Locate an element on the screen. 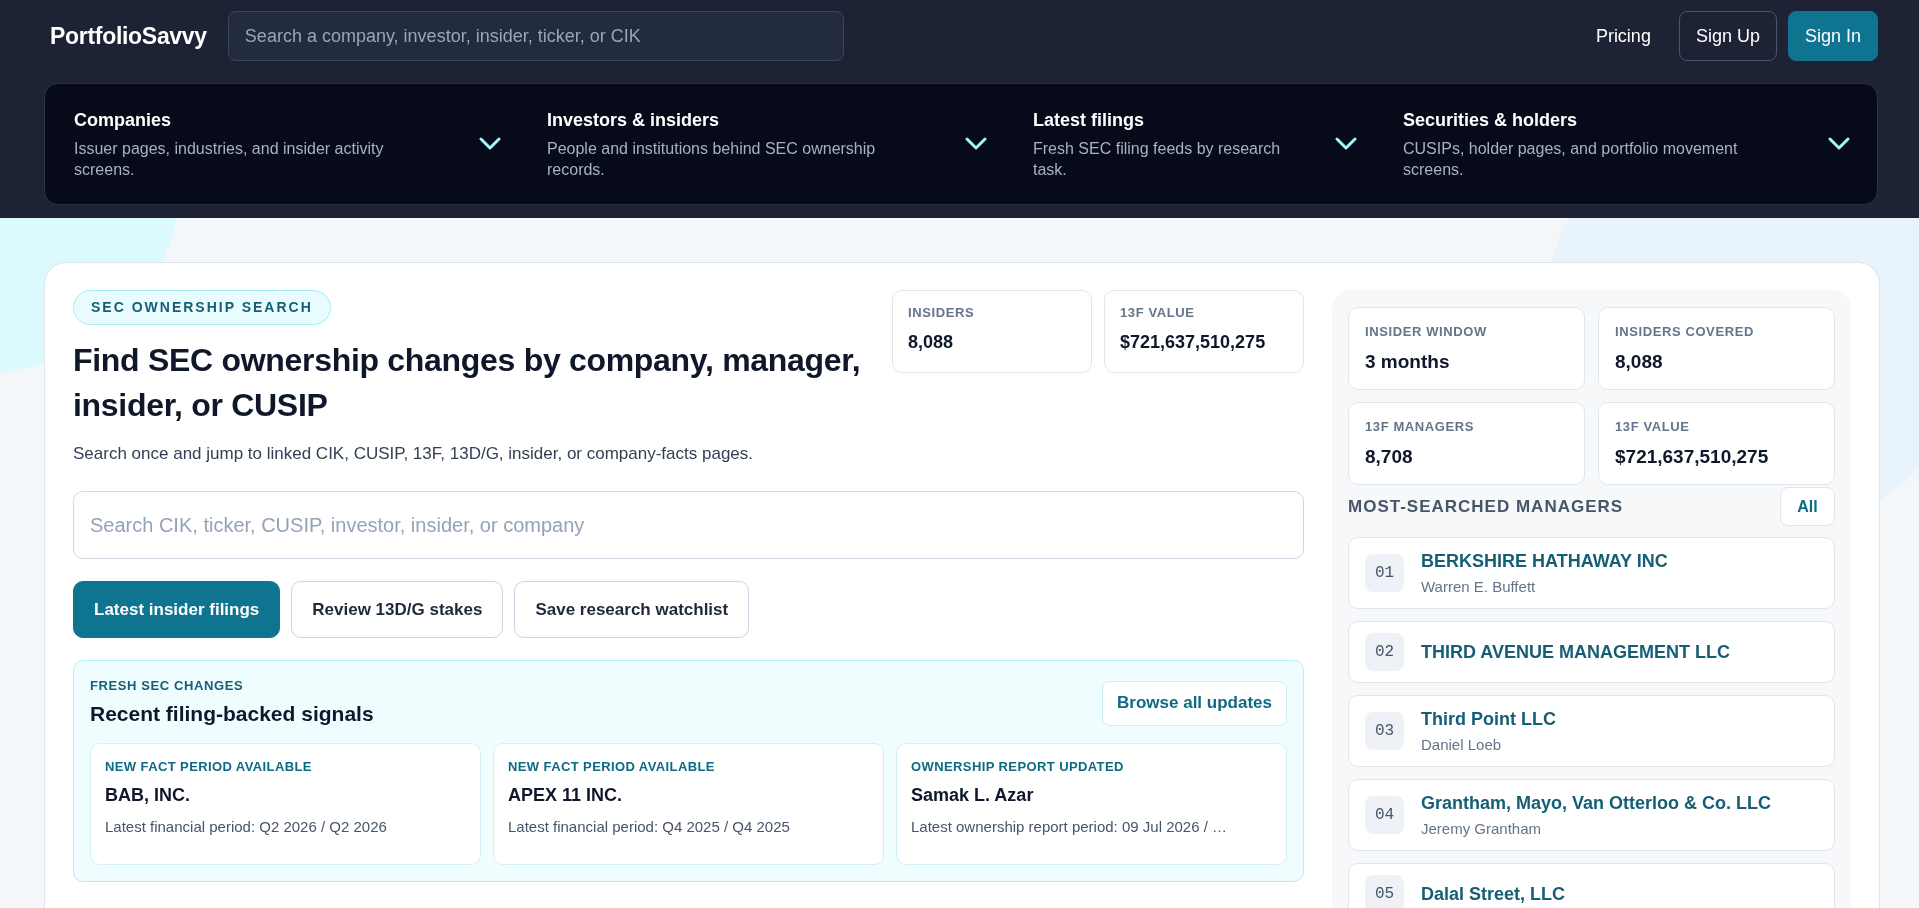 The width and height of the screenshot is (1919, 908). menu-title: Securities & holders is located at coordinates (1490, 120).